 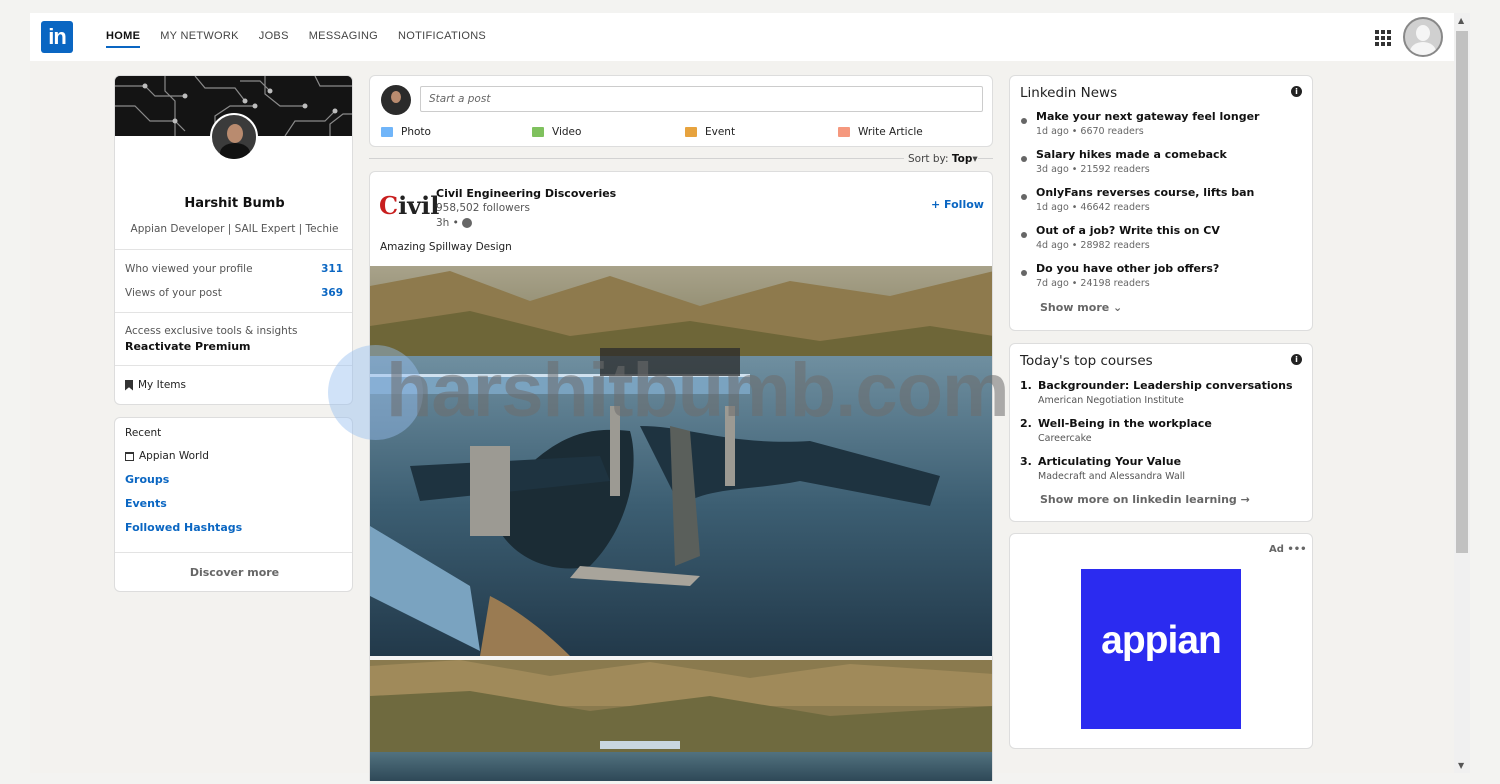 What do you see at coordinates (1093, 283) in the screenshot?
I see `news-meta: 7d ago • 24198 readers` at bounding box center [1093, 283].